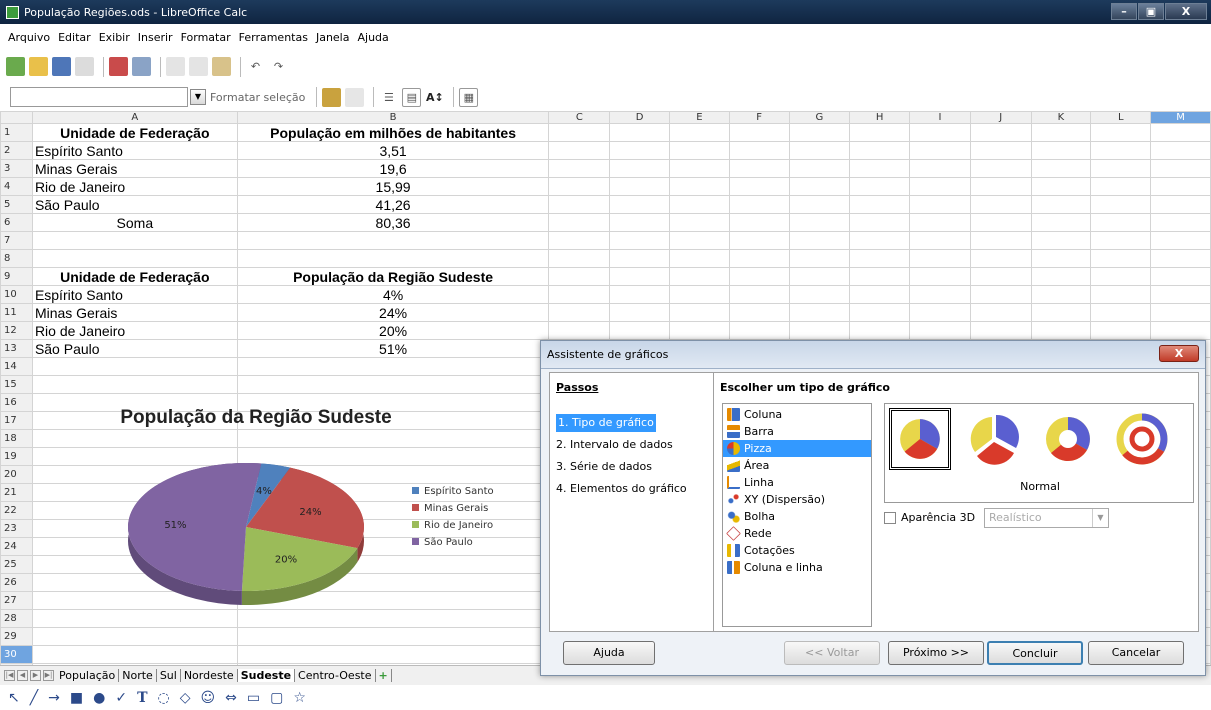  What do you see at coordinates (16, 312) in the screenshot?
I see `row-header: 11` at bounding box center [16, 312].